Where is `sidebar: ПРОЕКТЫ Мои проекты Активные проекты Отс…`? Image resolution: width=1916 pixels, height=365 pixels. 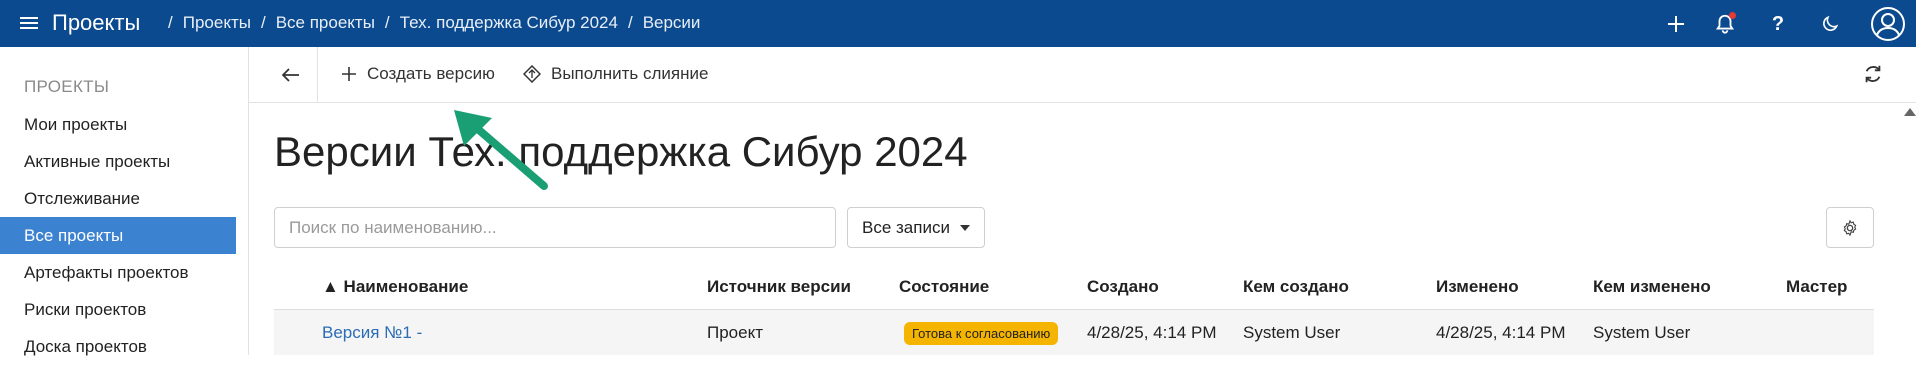
sidebar: ПРОЕКТЫ Мои проекты Активные проекты Отс… is located at coordinates (124, 201).